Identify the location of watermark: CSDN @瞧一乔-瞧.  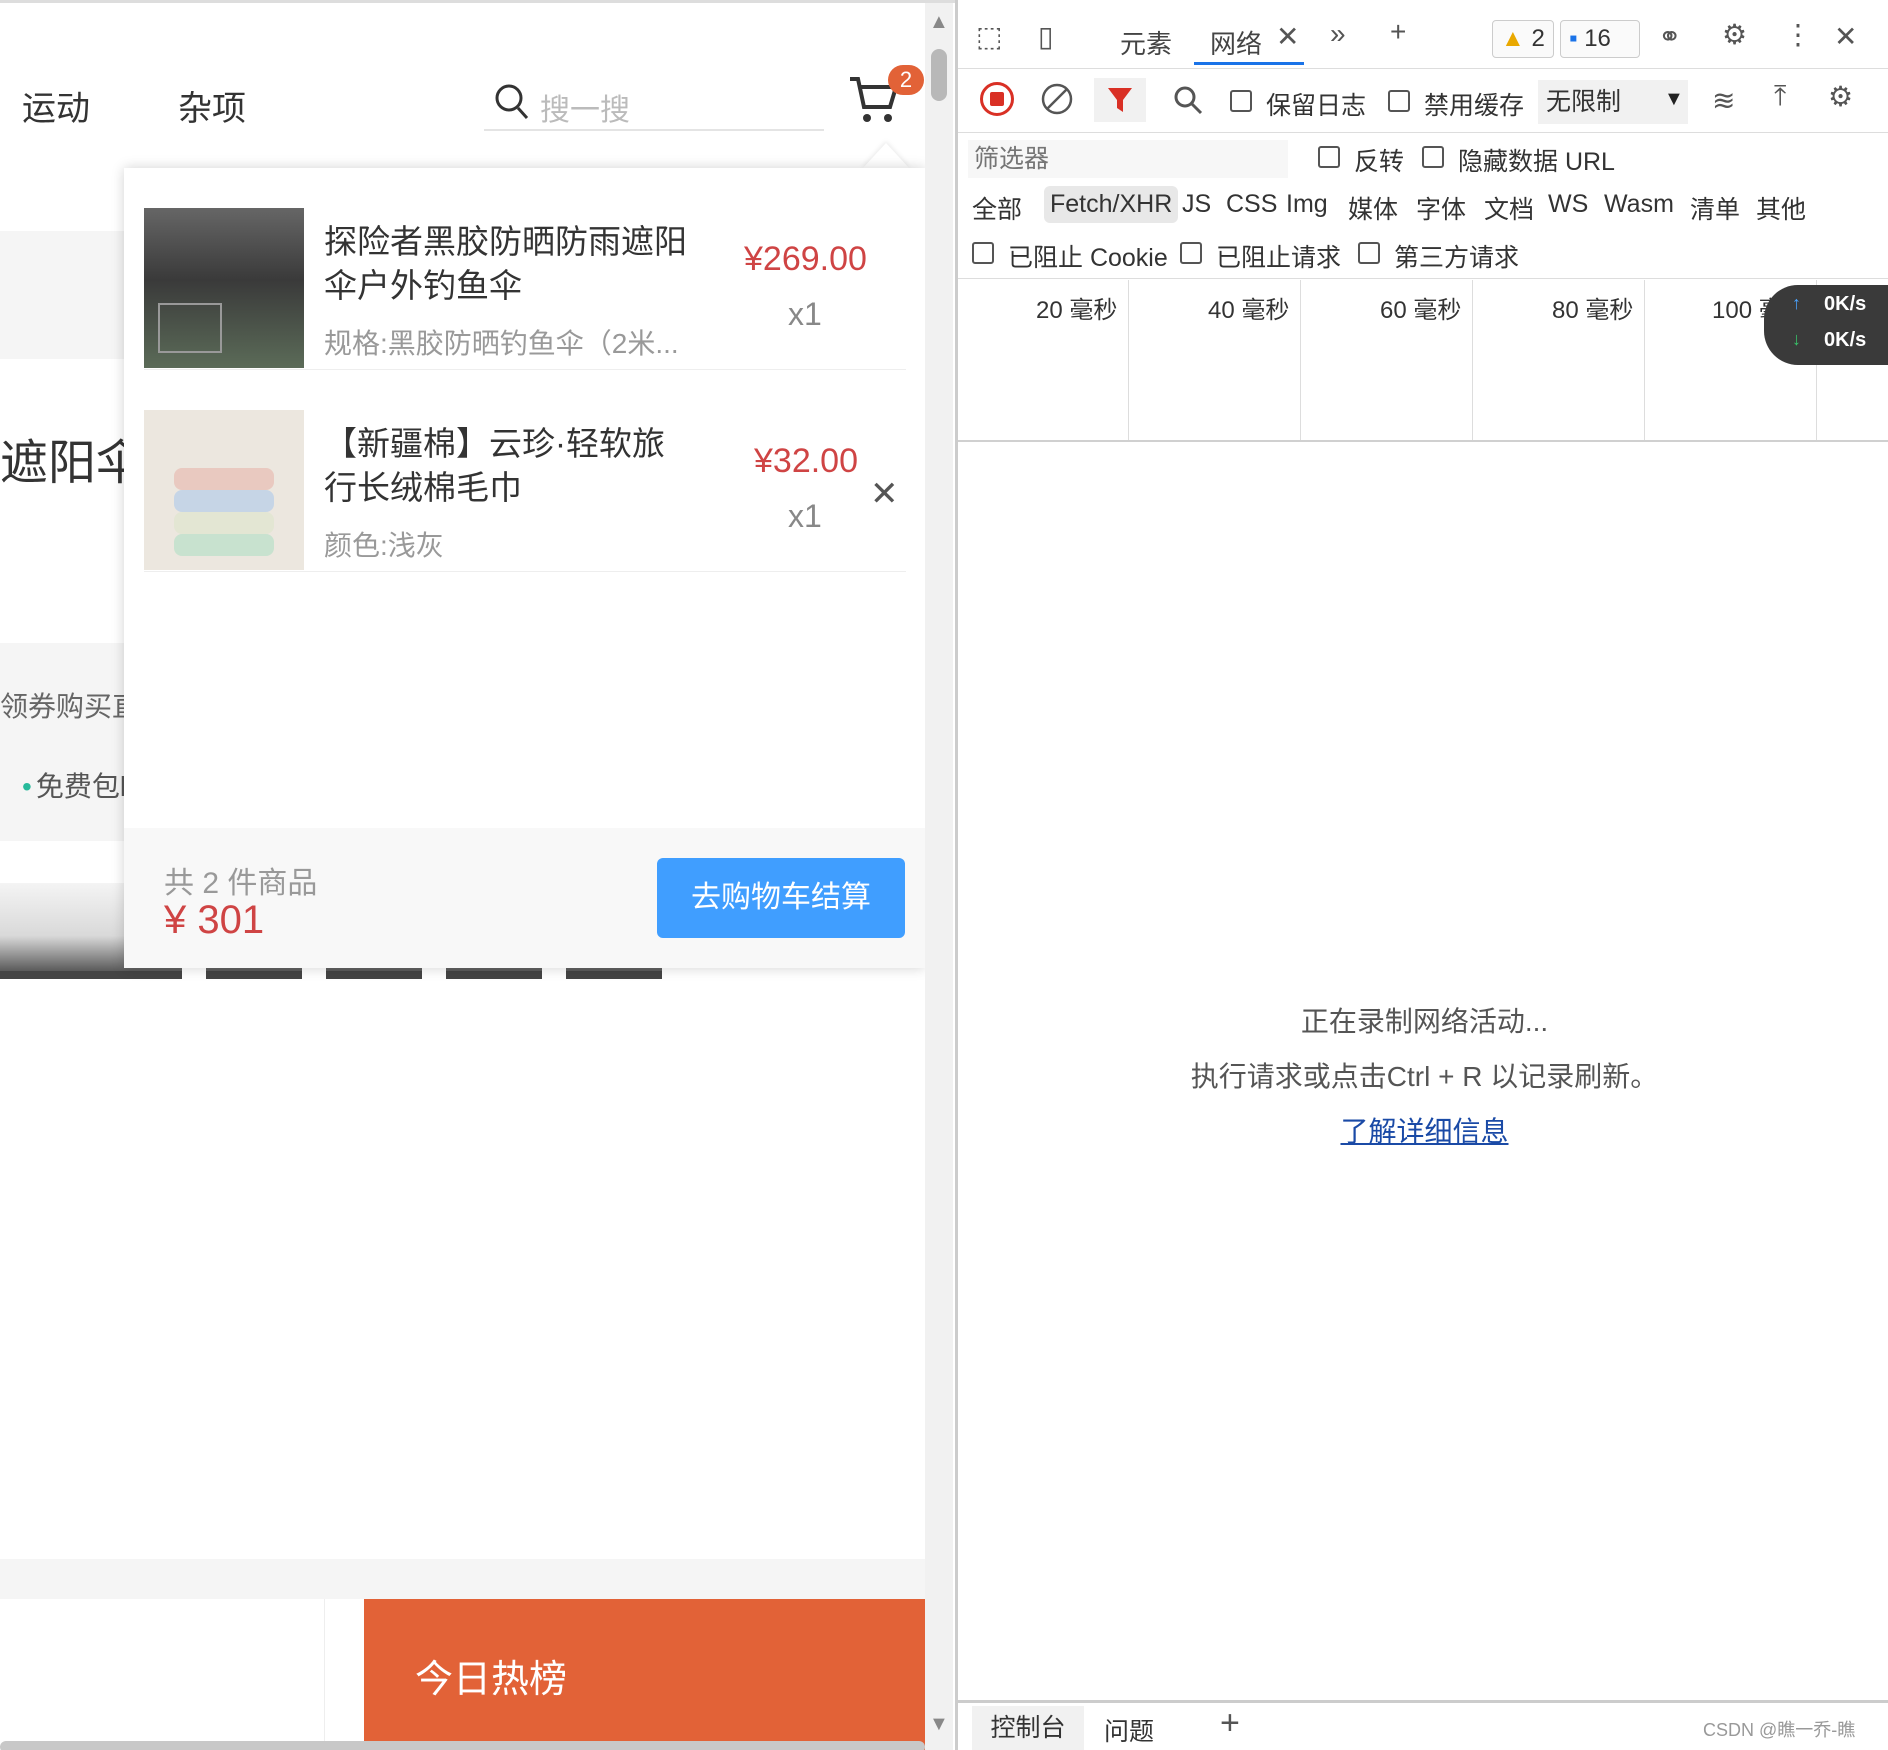
(1779, 1730).